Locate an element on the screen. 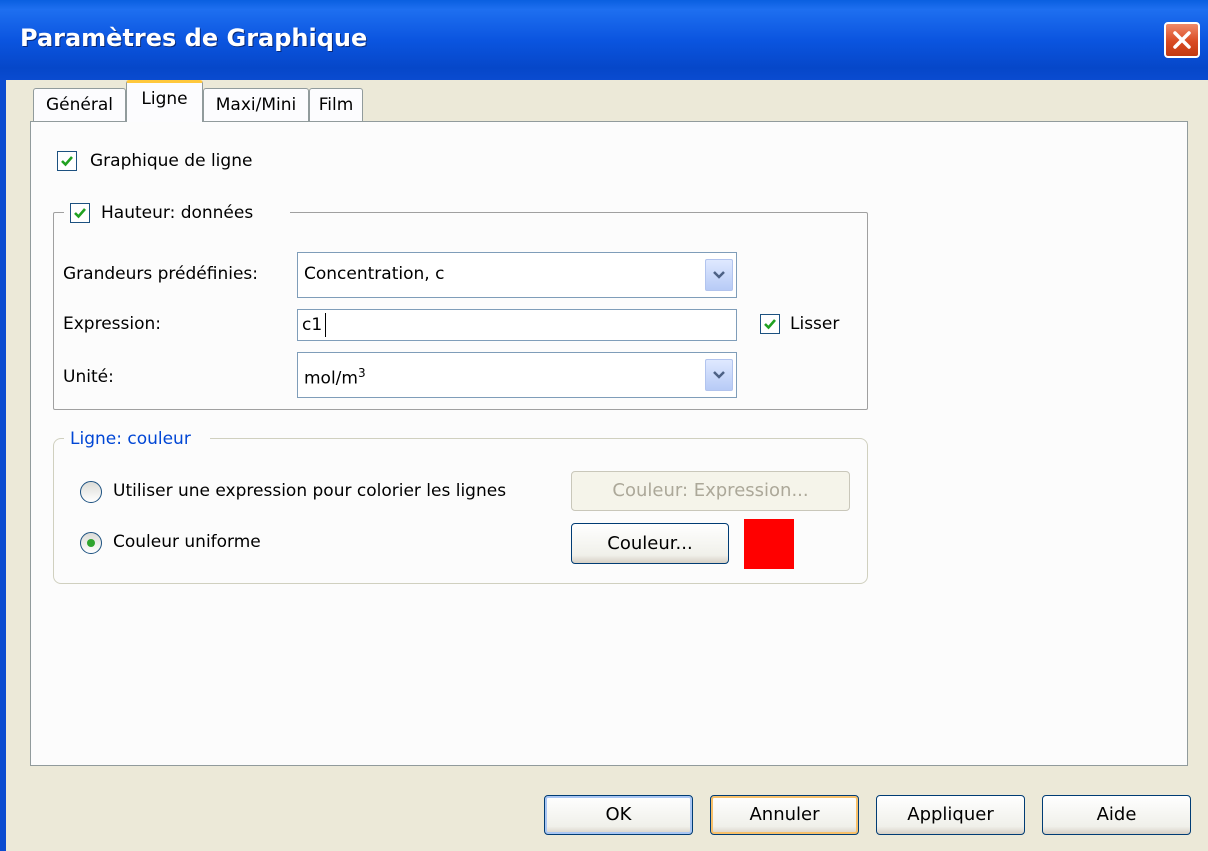 Image resolution: width=1208 pixels, height=851 pixels. unit-label: Unité: is located at coordinates (88, 377).